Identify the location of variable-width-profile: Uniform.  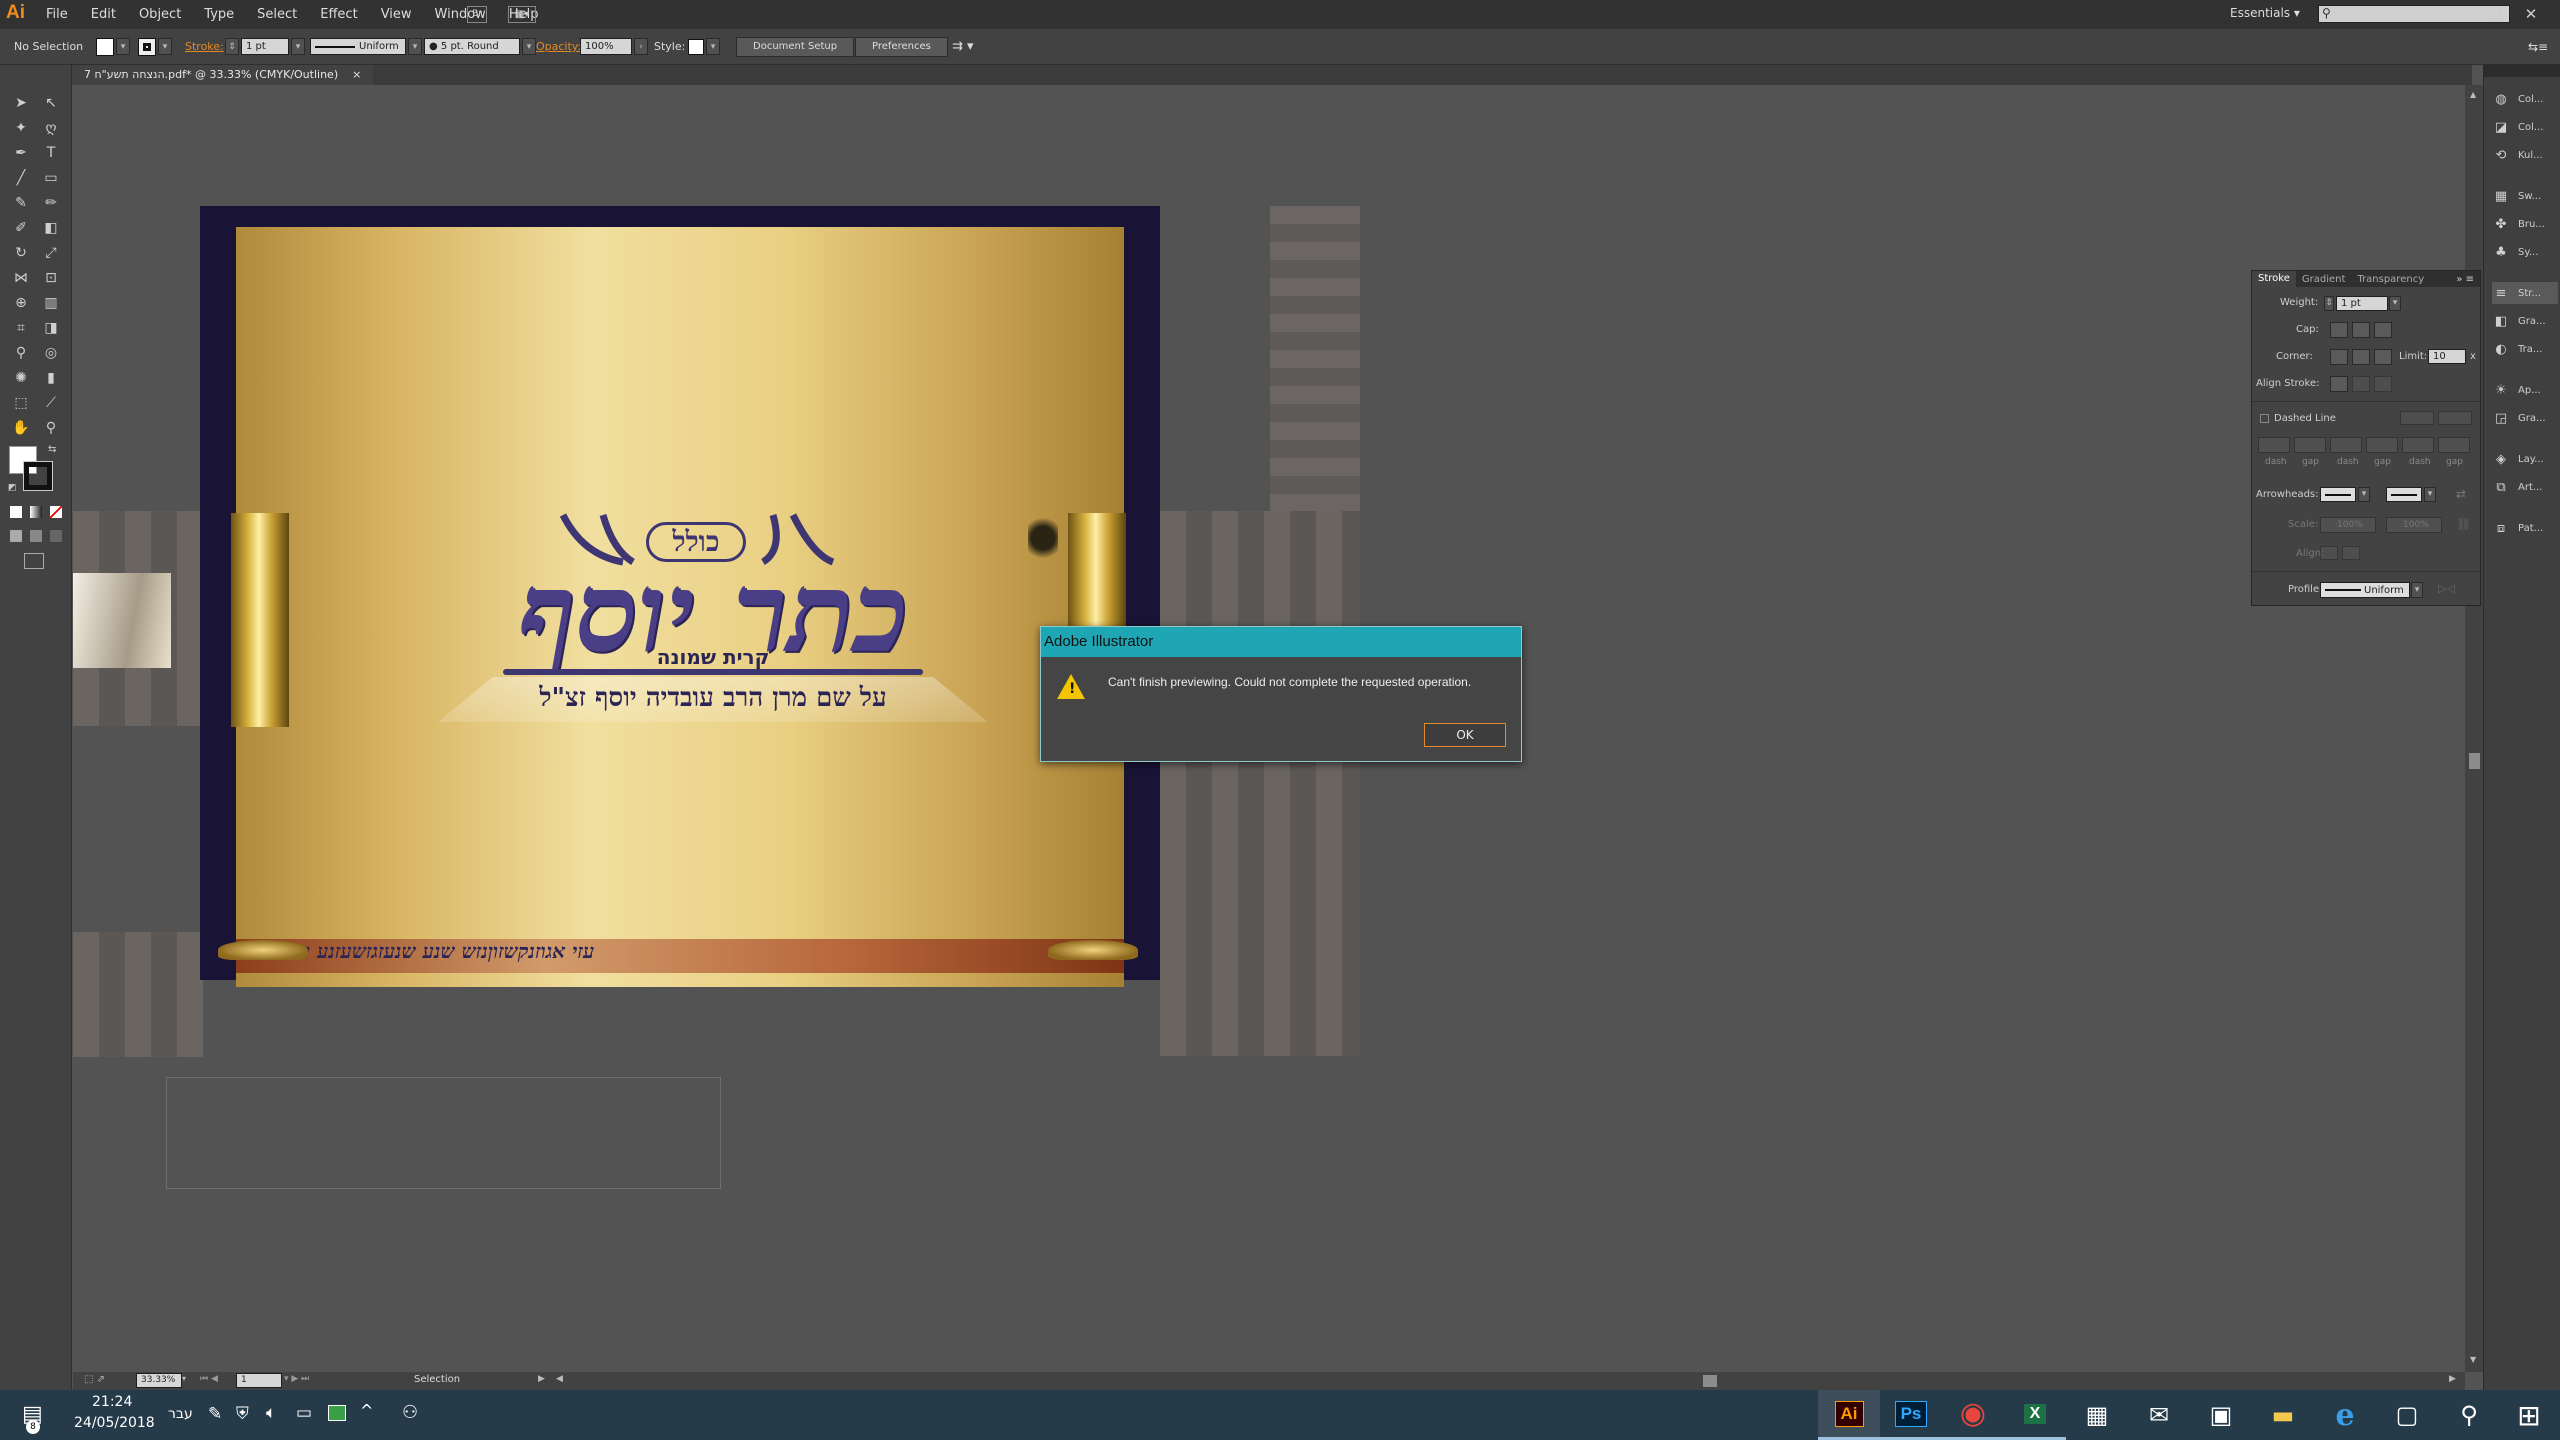
(358, 46).